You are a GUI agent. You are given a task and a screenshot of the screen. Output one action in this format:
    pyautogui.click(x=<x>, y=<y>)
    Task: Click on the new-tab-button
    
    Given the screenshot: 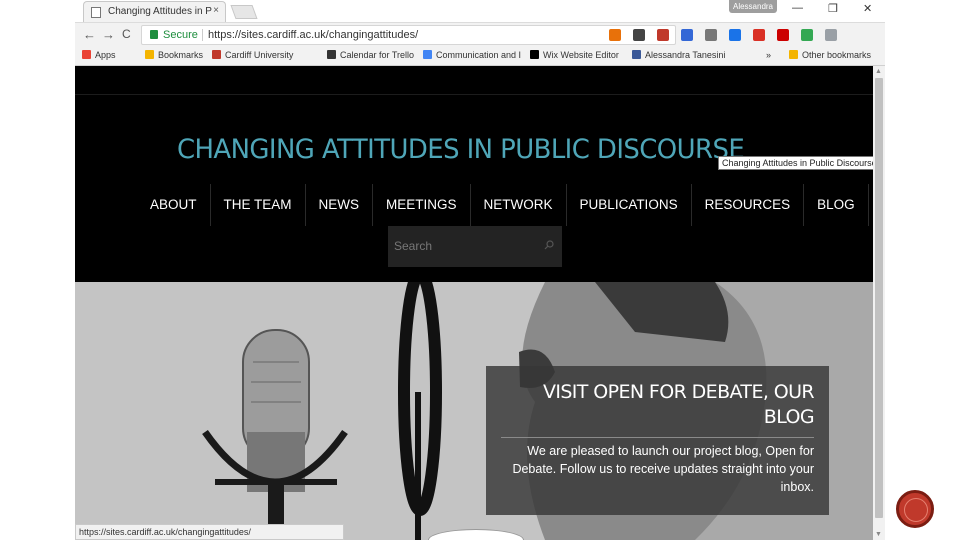 What is the action you would take?
    pyautogui.click(x=244, y=12)
    